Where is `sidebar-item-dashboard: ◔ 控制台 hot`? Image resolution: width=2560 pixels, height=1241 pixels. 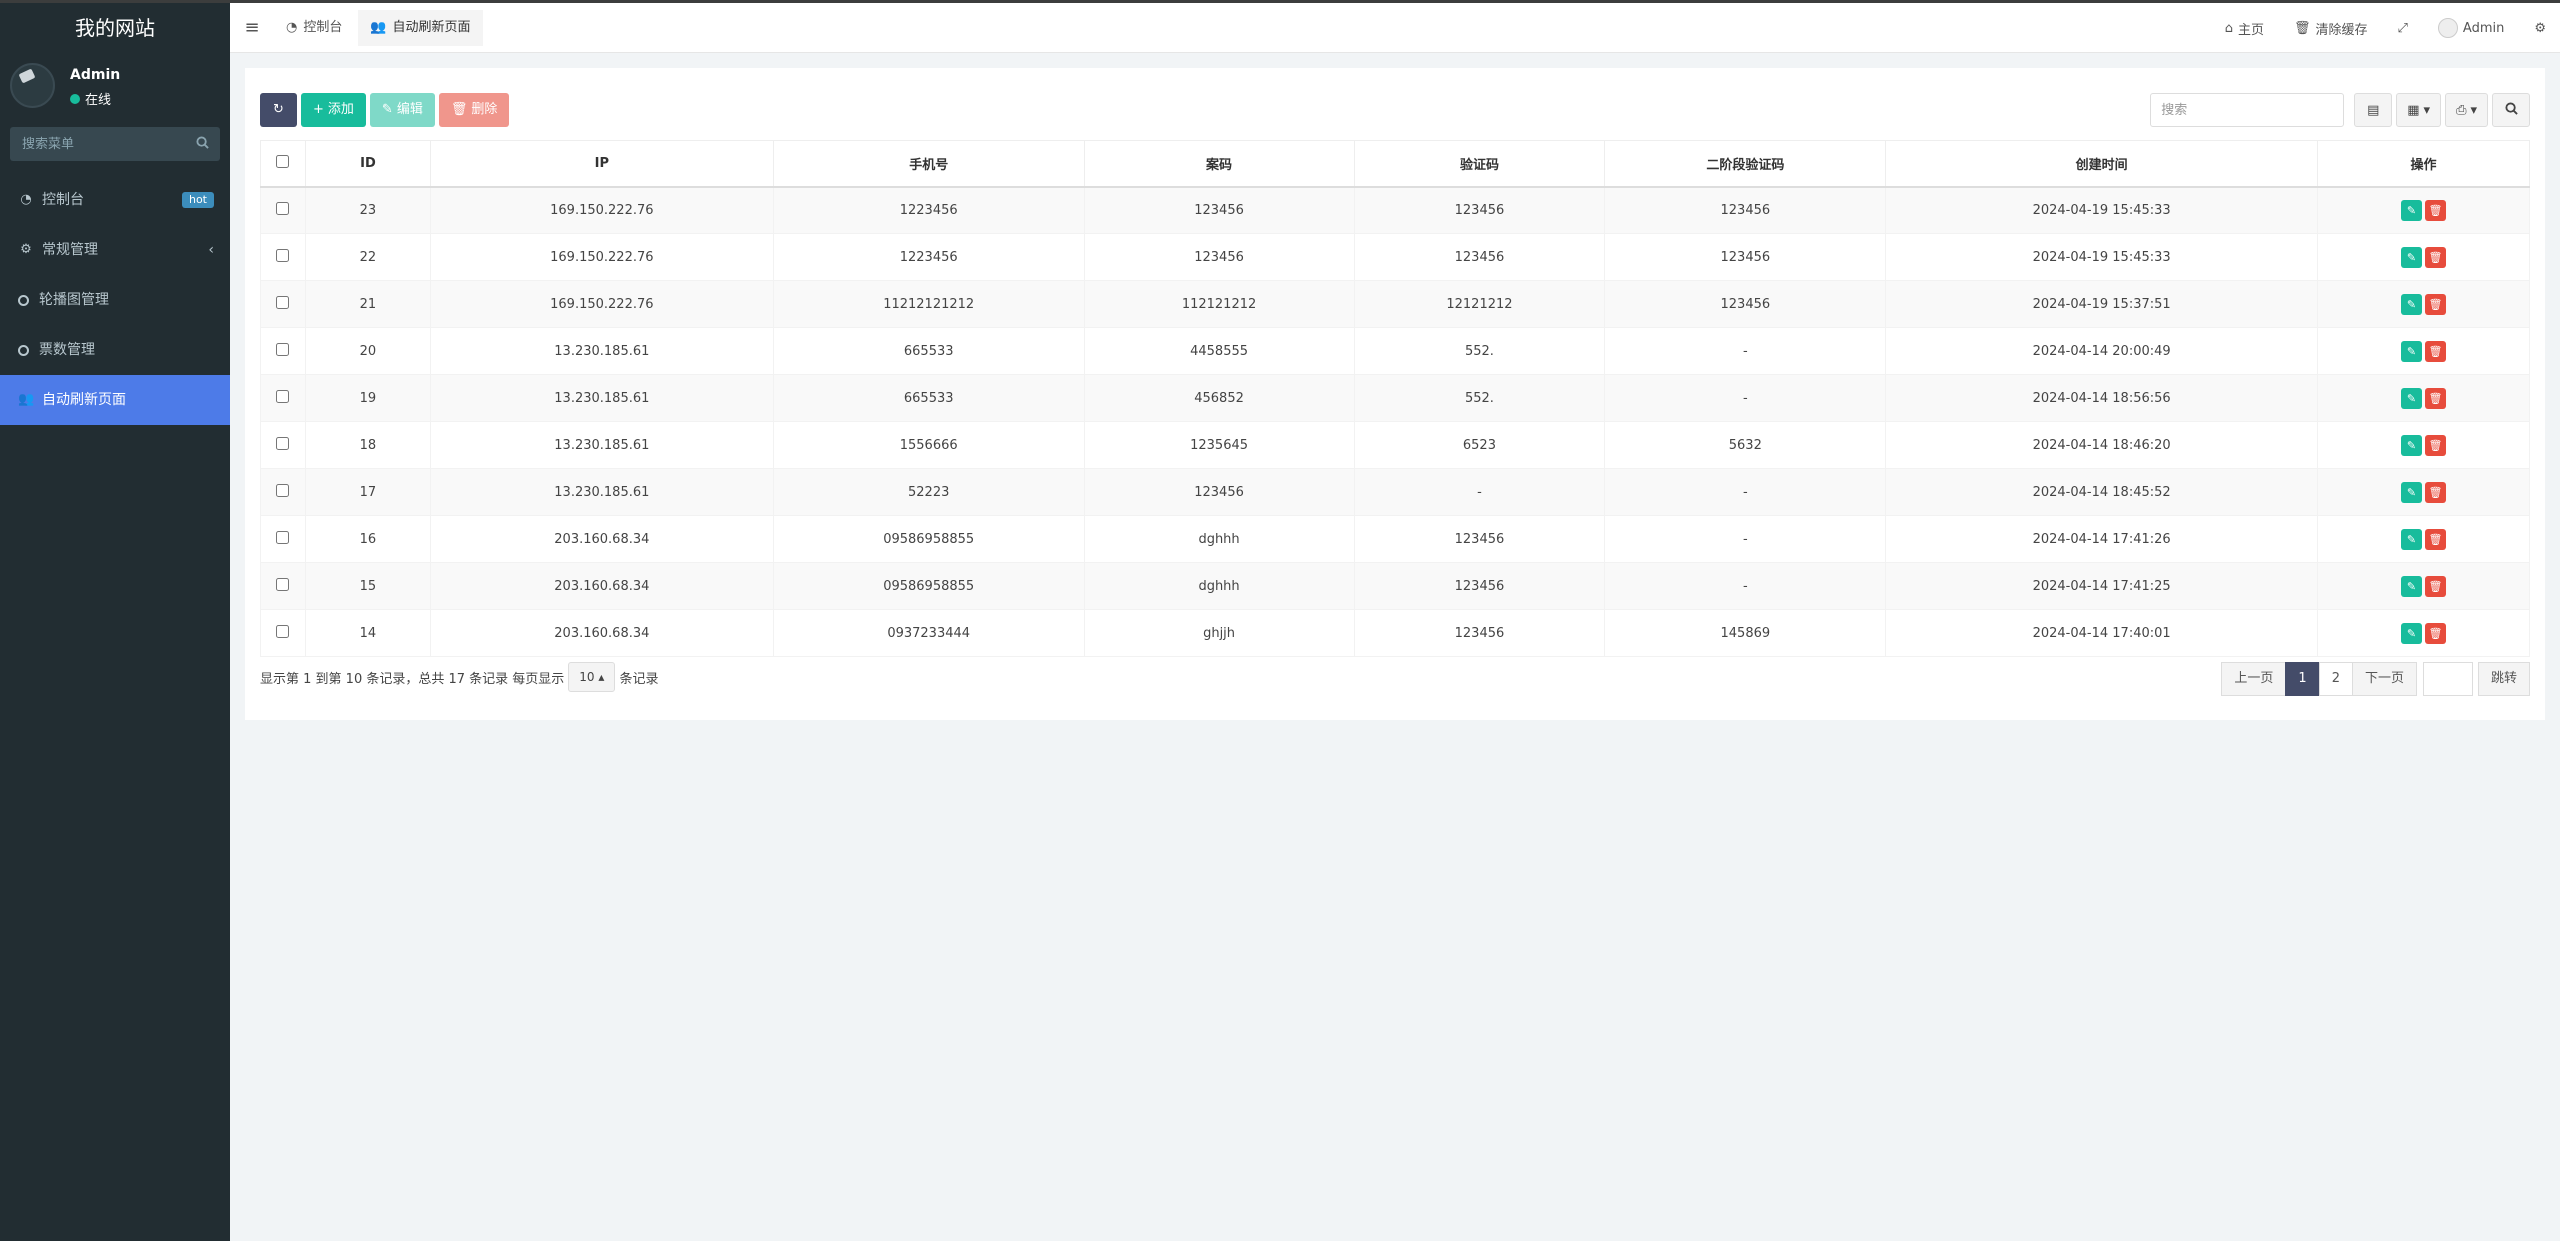
sidebar-item-dashboard: ◔ 控制台 hot is located at coordinates (115, 200).